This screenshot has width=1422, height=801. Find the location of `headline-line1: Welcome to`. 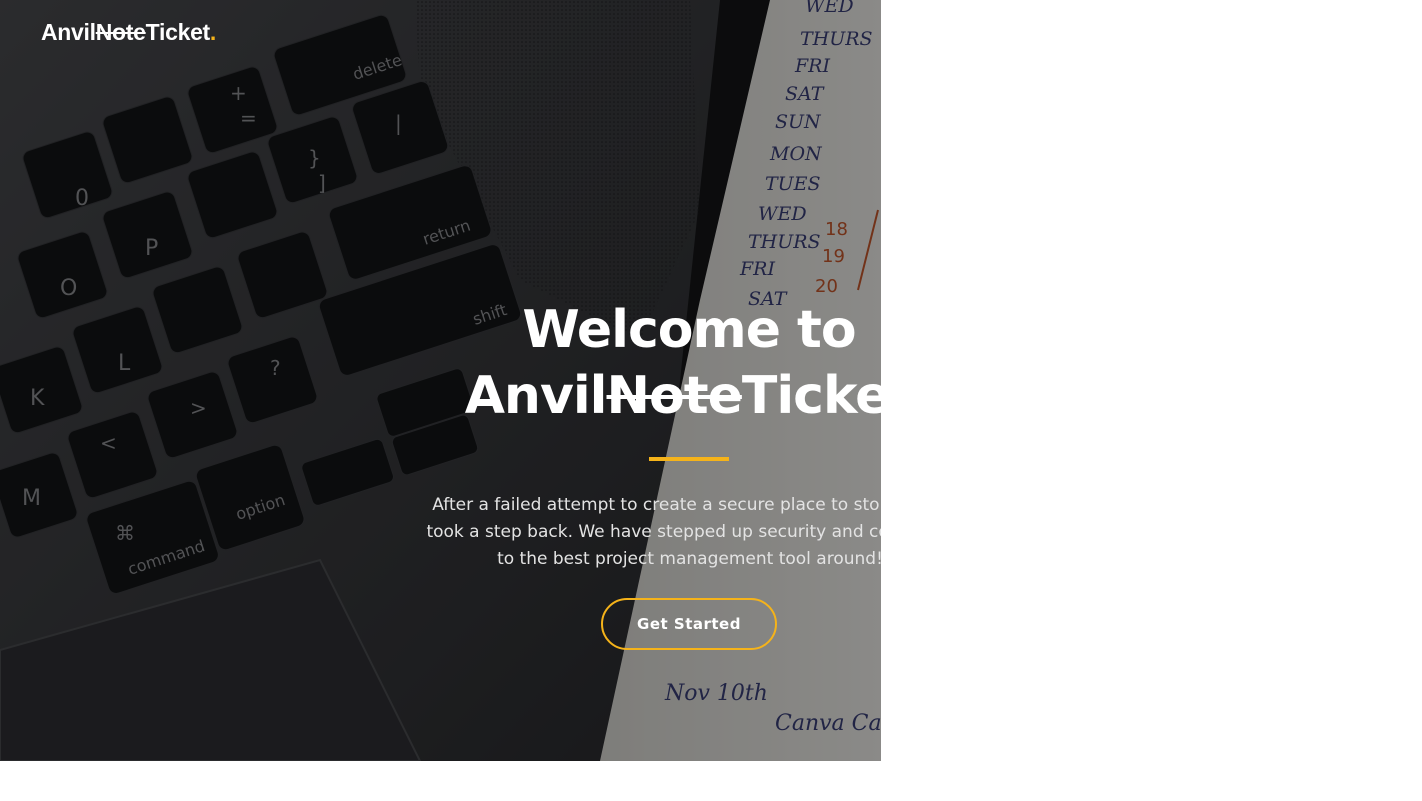

headline-line1: Welcome to is located at coordinates (689, 330).